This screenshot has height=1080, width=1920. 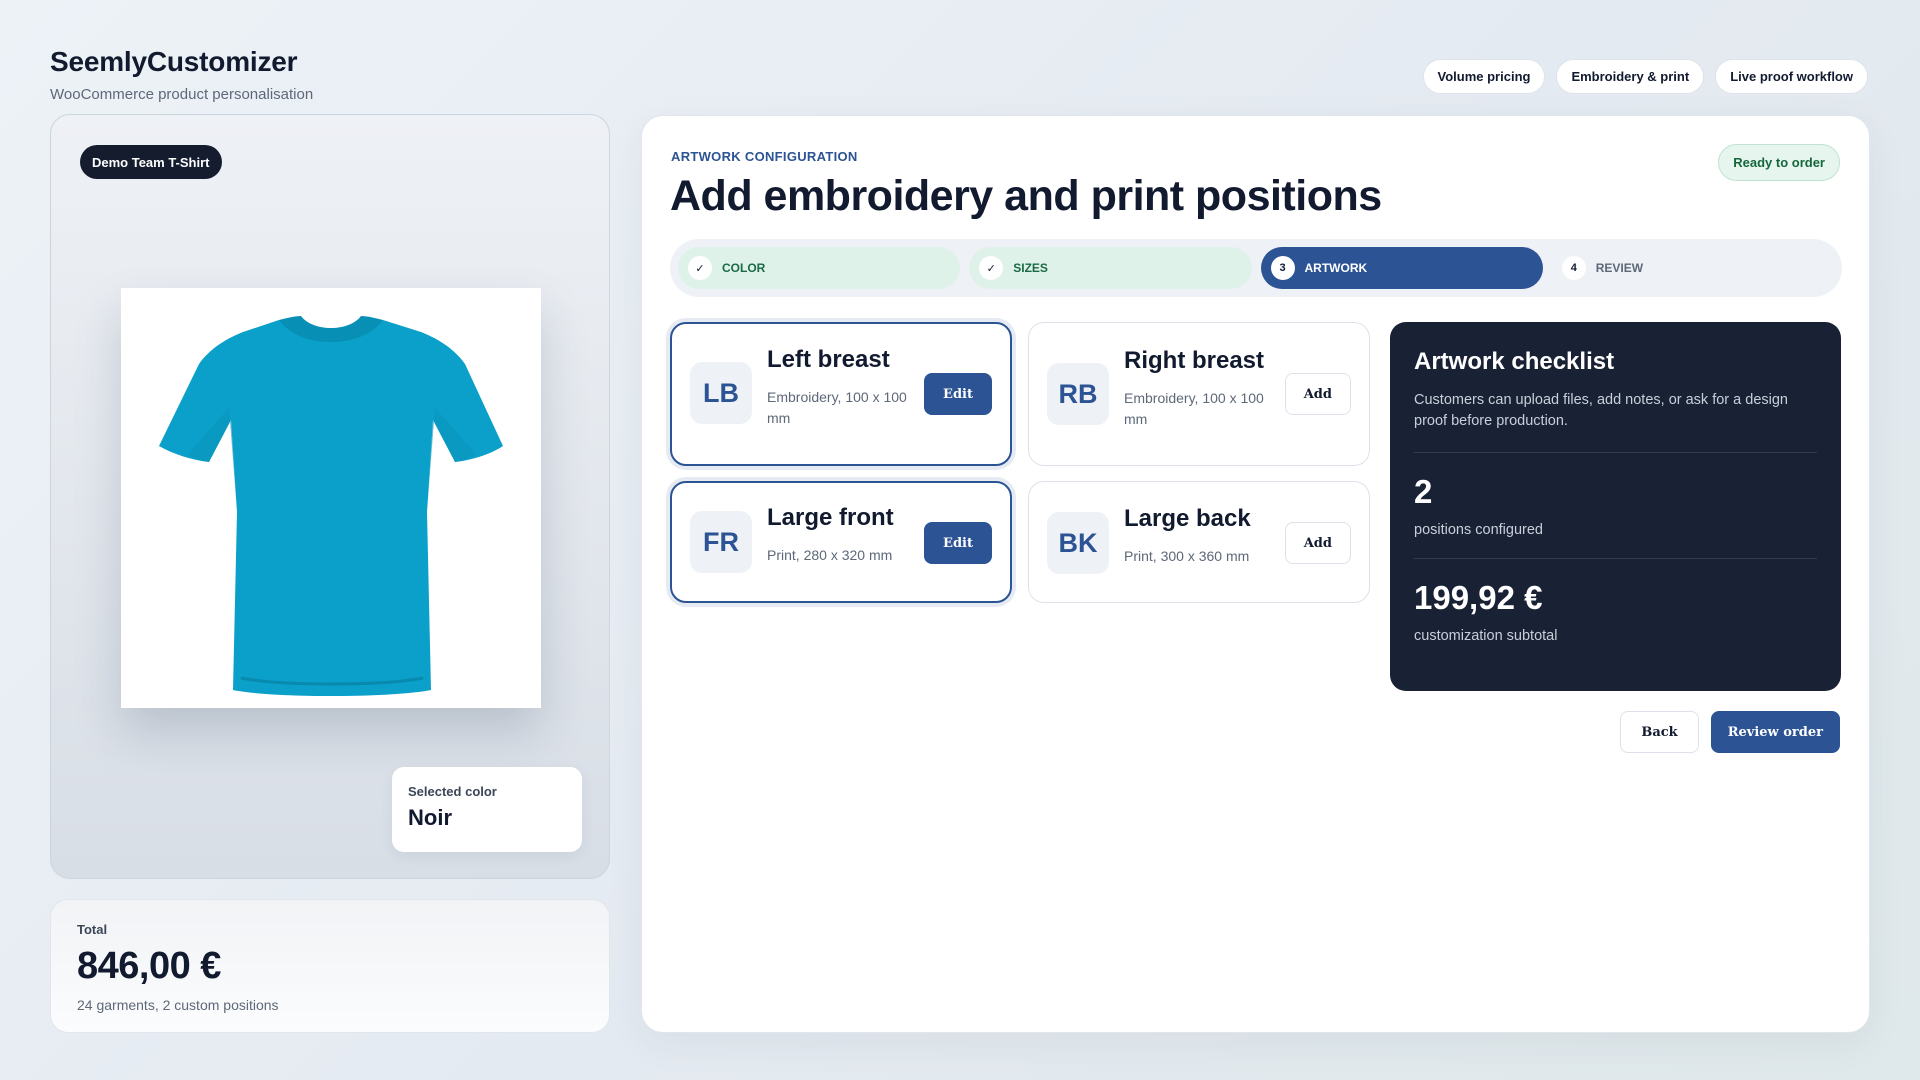 I want to click on step-label: SIZES, so click(x=1030, y=268).